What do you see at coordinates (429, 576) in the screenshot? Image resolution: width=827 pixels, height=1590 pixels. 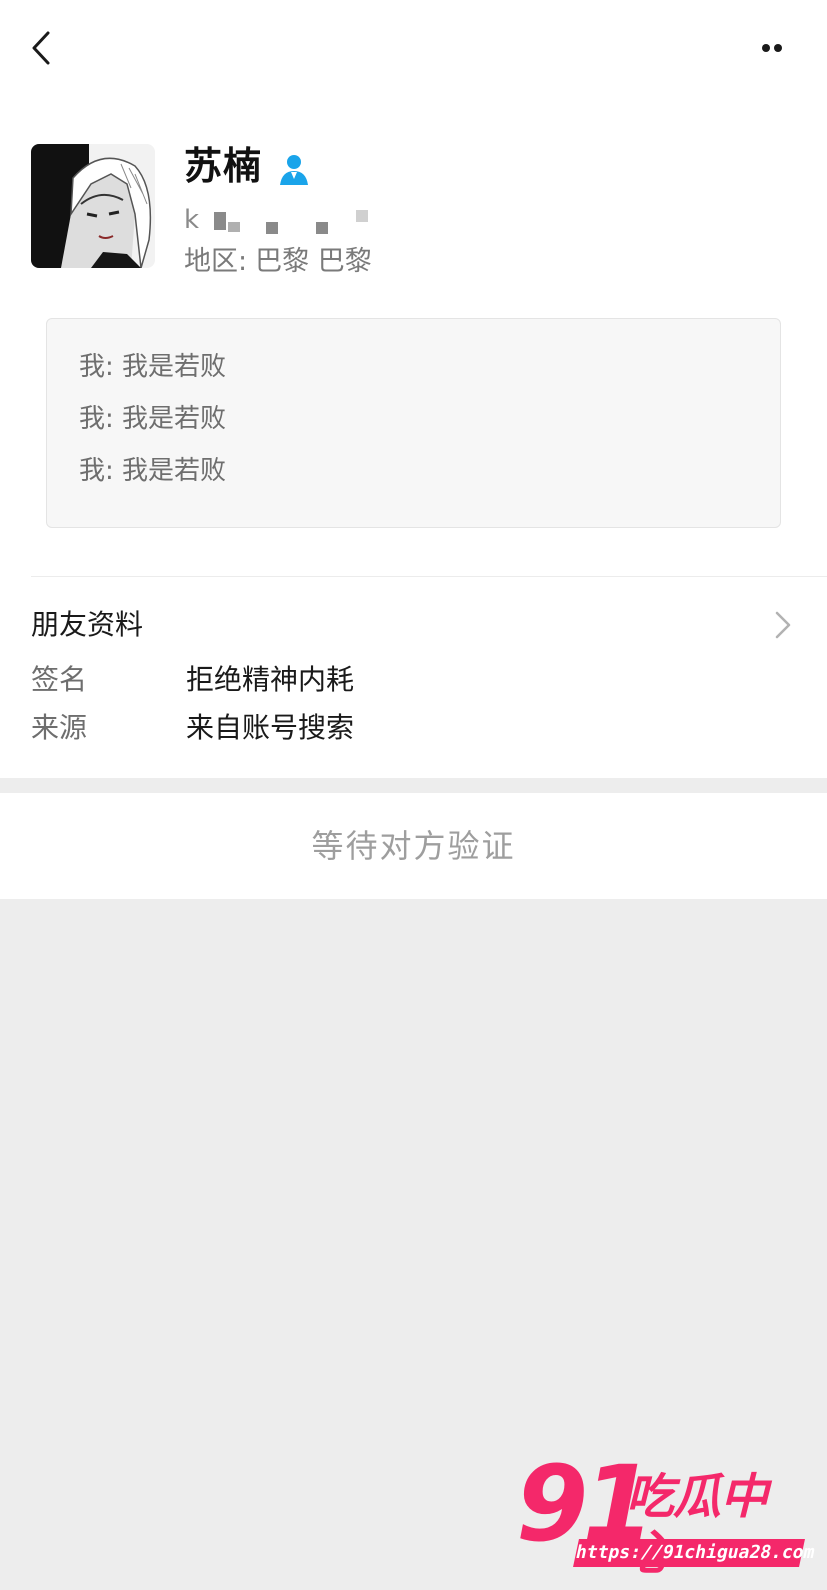 I see `section-divider` at bounding box center [429, 576].